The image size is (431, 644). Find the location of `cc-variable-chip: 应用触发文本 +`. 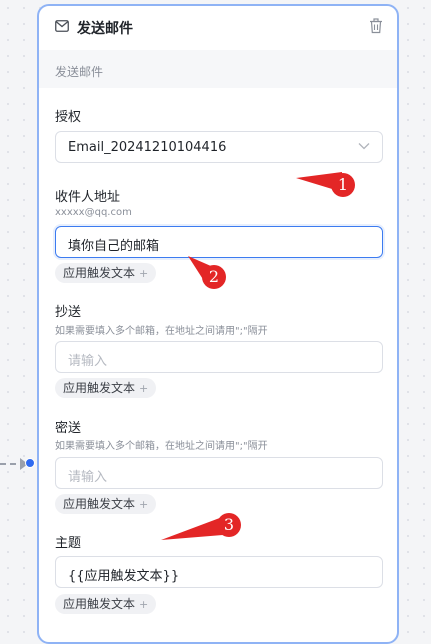

cc-variable-chip: 应用触发文本 + is located at coordinates (106, 388).